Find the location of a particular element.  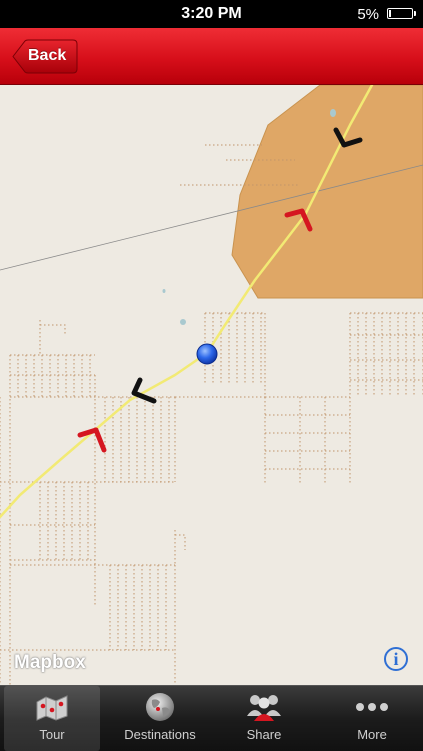

battery-icon is located at coordinates (401, 13).